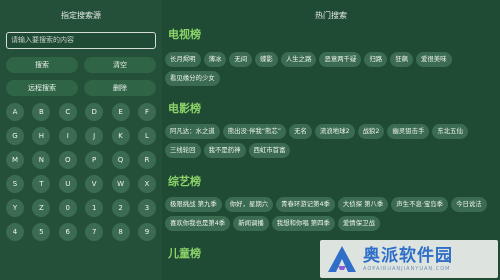 The width and height of the screenshot is (500, 280). What do you see at coordinates (120, 136) in the screenshot?
I see `key-k: K` at bounding box center [120, 136].